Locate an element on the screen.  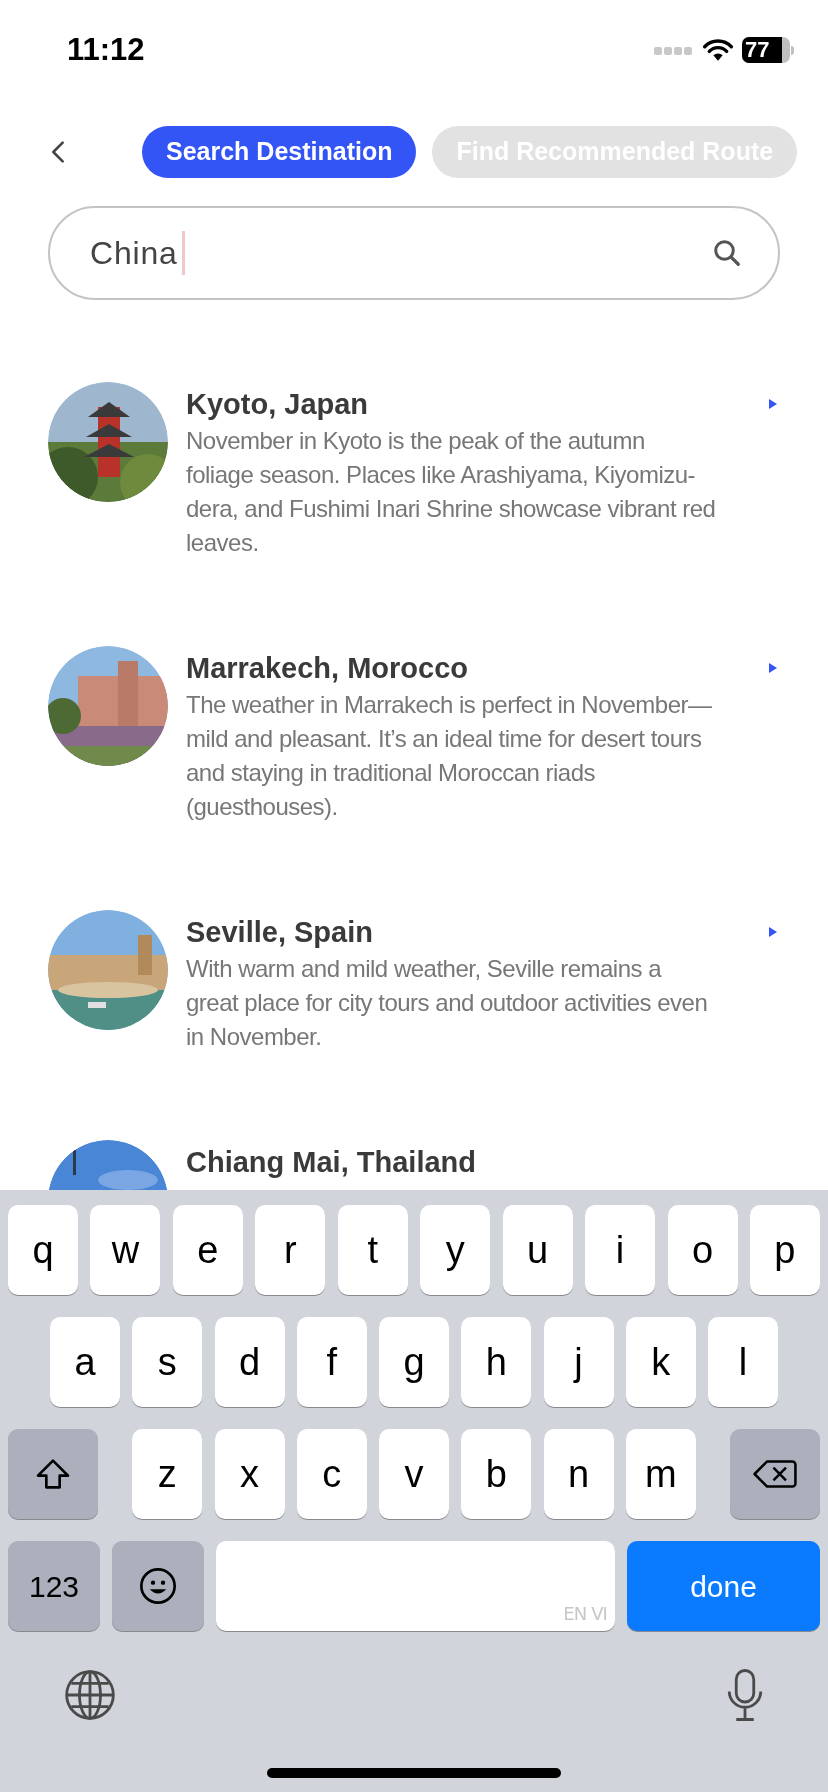
keyboard-key: z is located at coordinates (167, 1474).